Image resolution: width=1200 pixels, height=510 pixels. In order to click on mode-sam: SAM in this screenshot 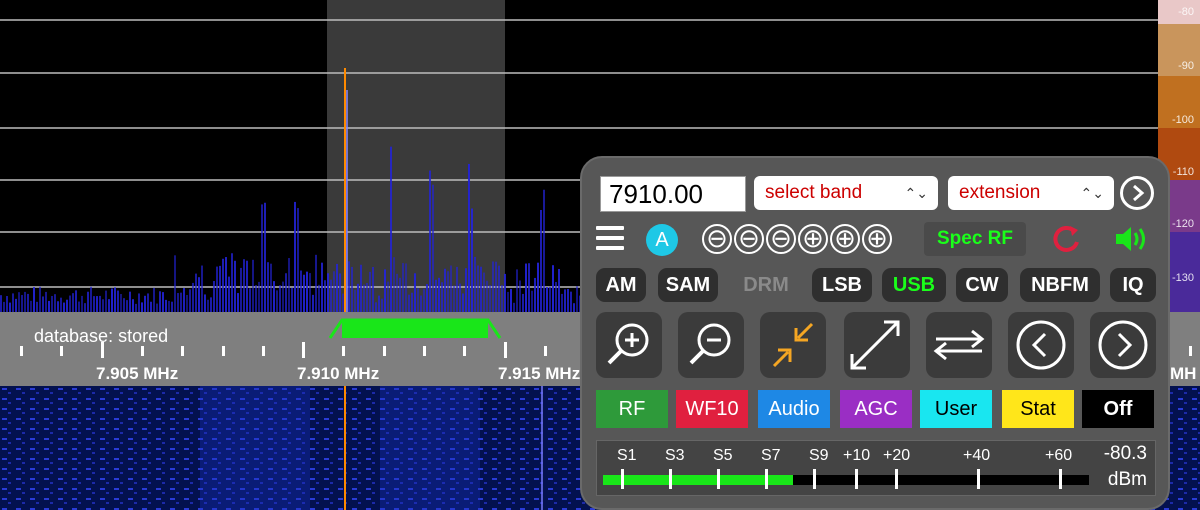, I will do `click(688, 285)`.